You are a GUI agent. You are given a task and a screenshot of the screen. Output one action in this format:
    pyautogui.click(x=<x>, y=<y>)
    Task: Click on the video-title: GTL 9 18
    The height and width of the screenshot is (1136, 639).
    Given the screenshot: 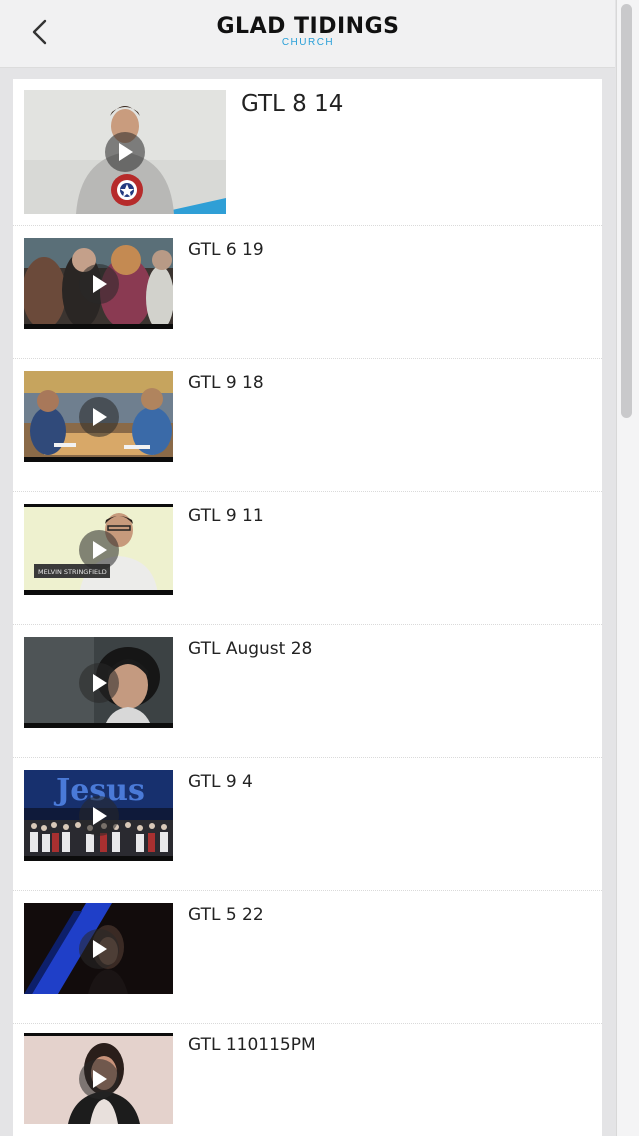 What is the action you would take?
    pyautogui.click(x=226, y=383)
    